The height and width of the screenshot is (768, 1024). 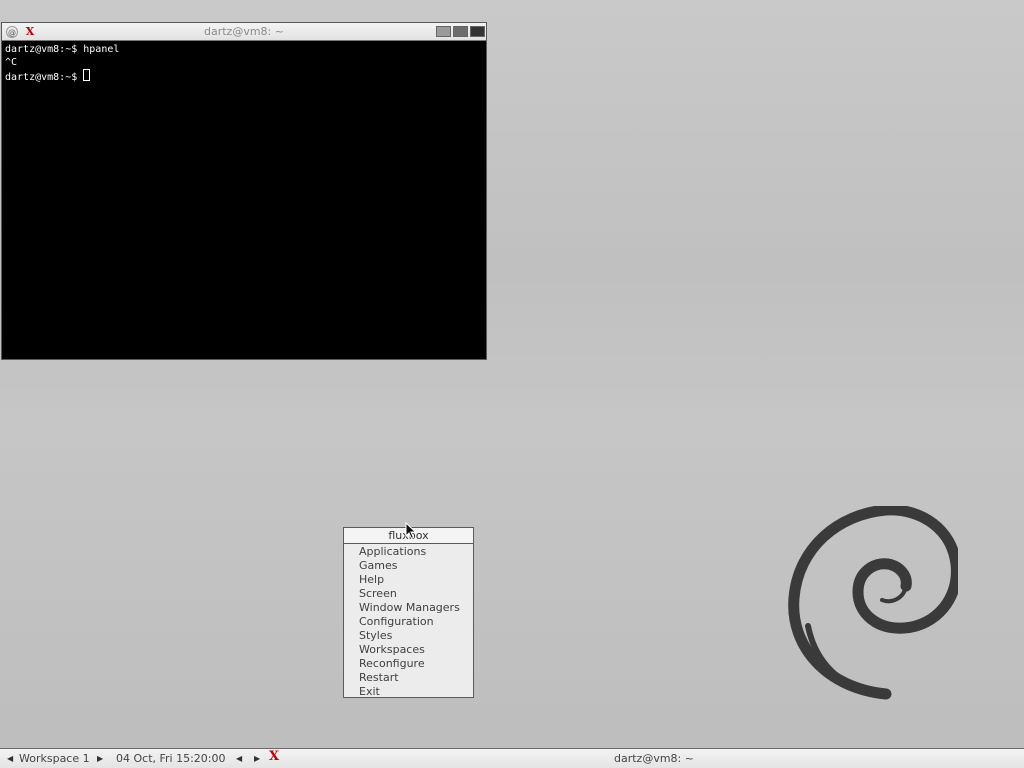 What do you see at coordinates (460, 31) in the screenshot?
I see `maximize-button` at bounding box center [460, 31].